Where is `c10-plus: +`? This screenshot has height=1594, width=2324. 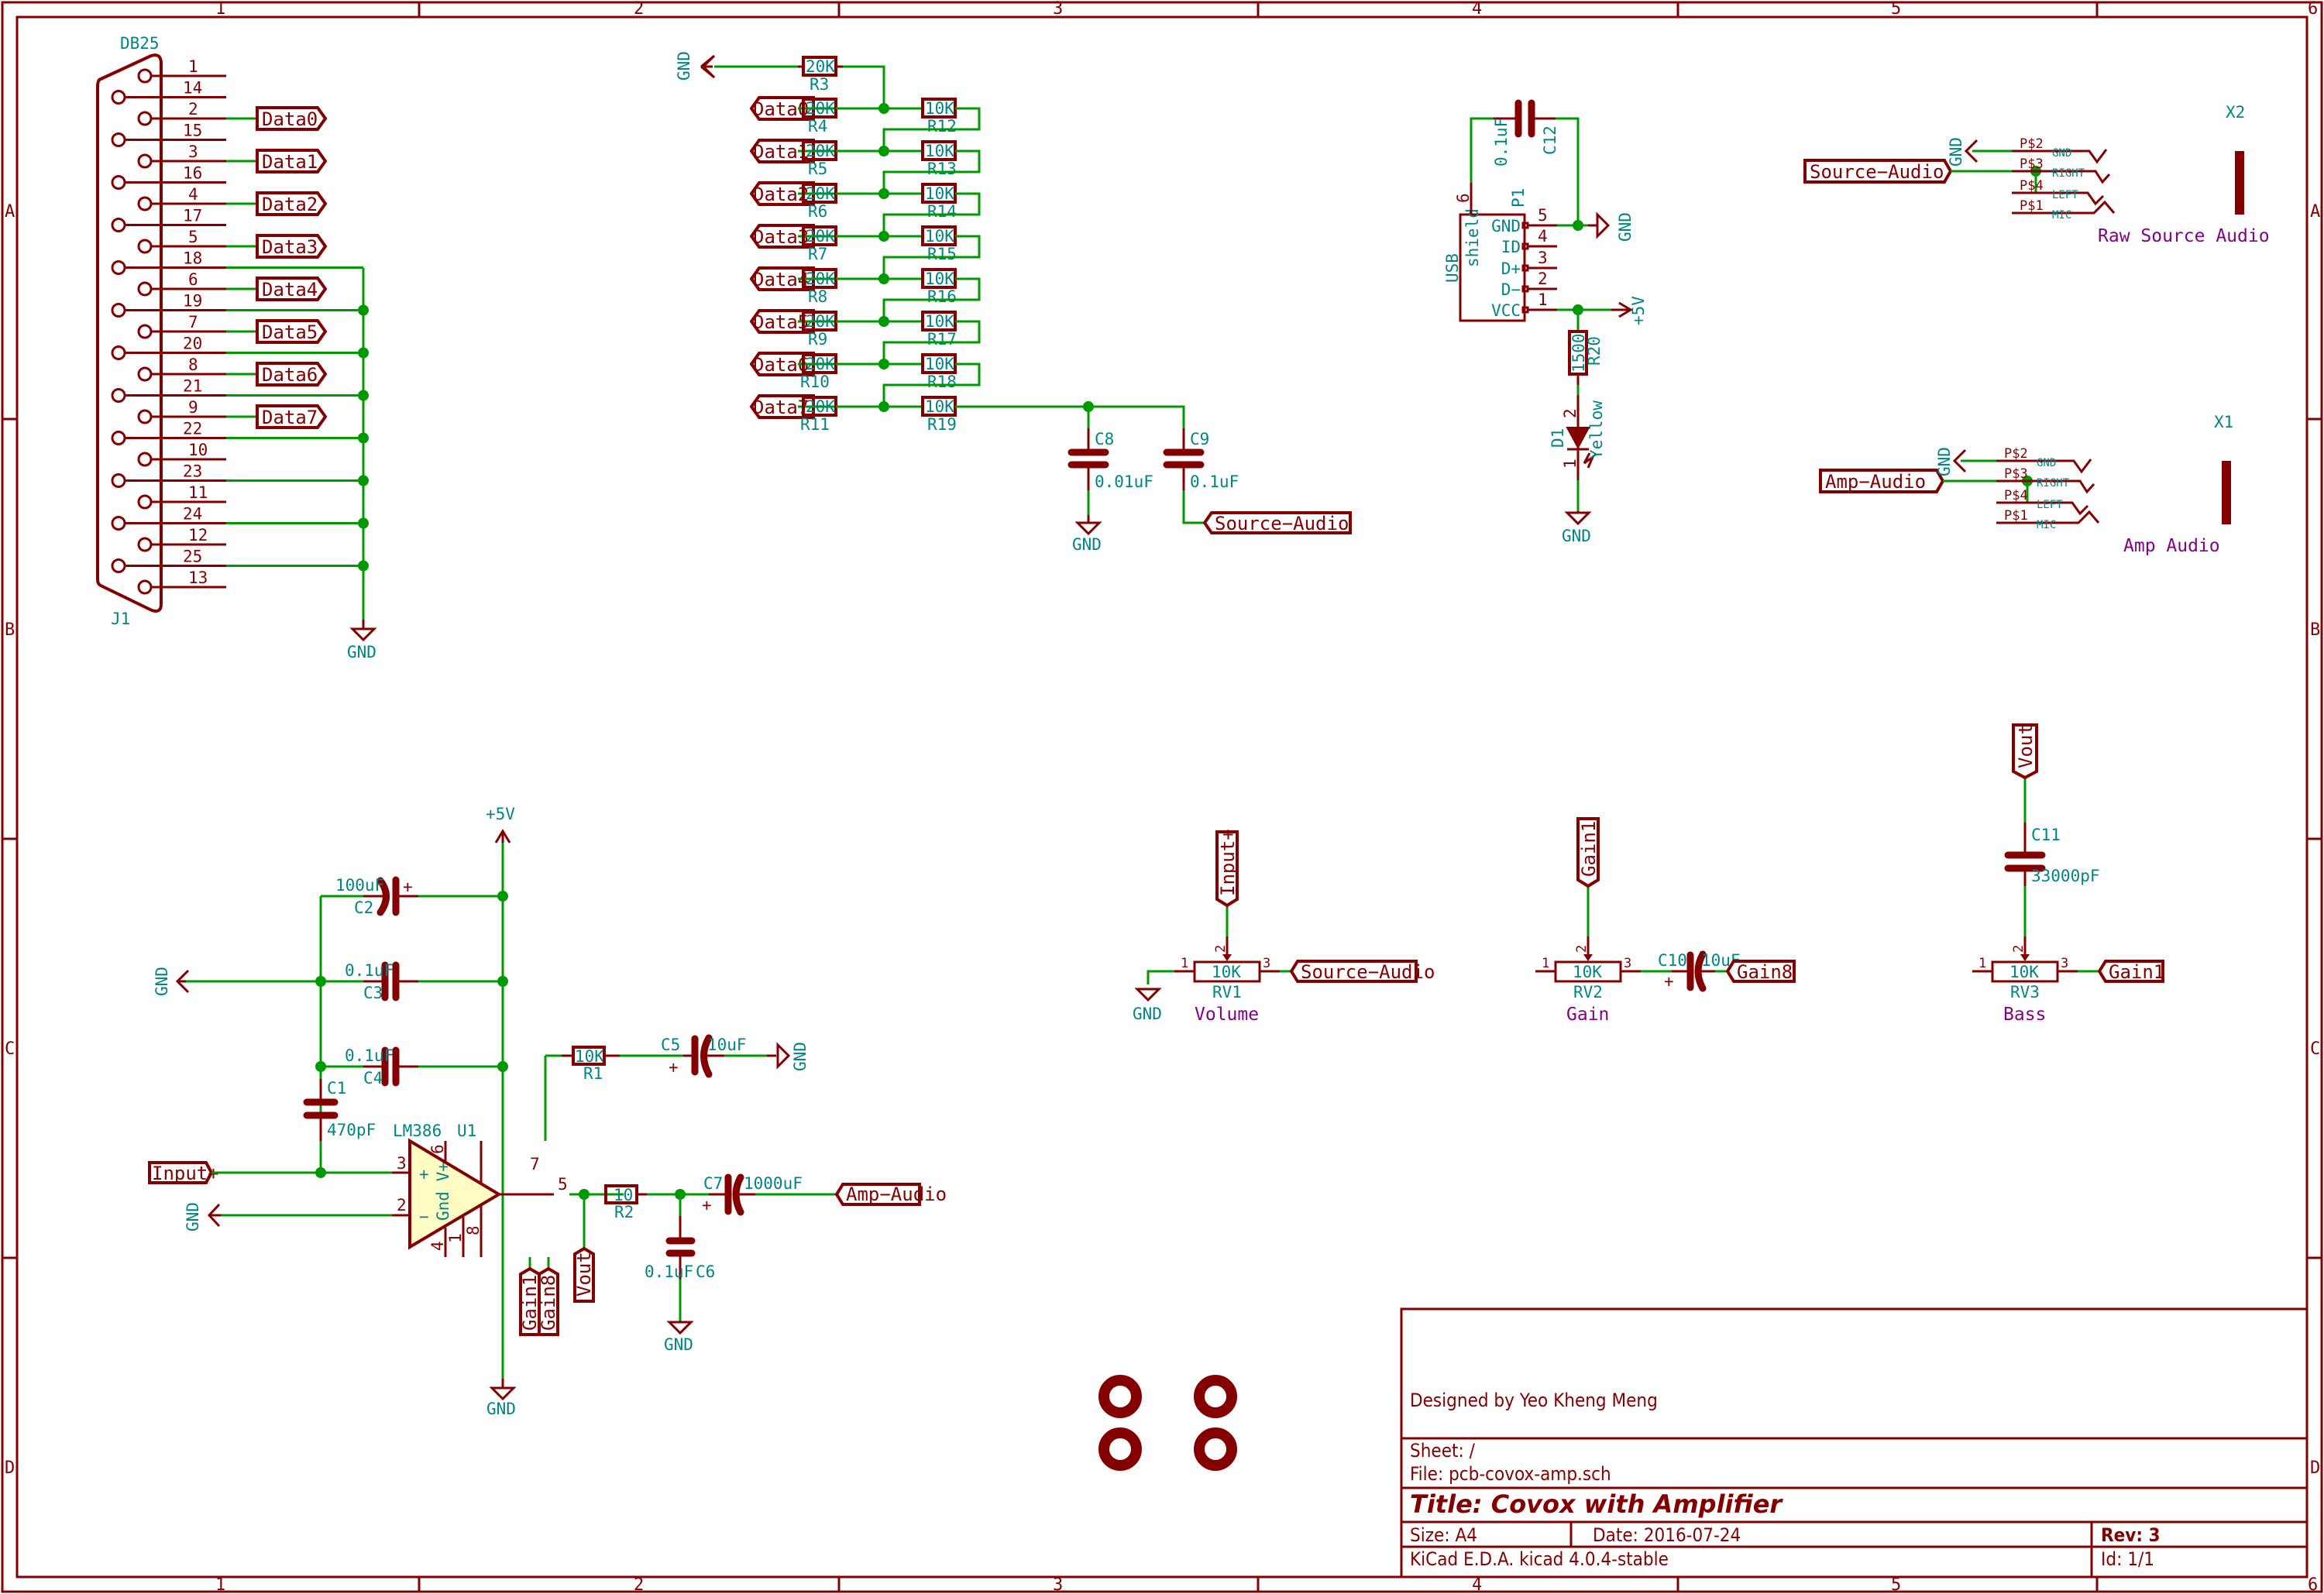
c10-plus: + is located at coordinates (1669, 981).